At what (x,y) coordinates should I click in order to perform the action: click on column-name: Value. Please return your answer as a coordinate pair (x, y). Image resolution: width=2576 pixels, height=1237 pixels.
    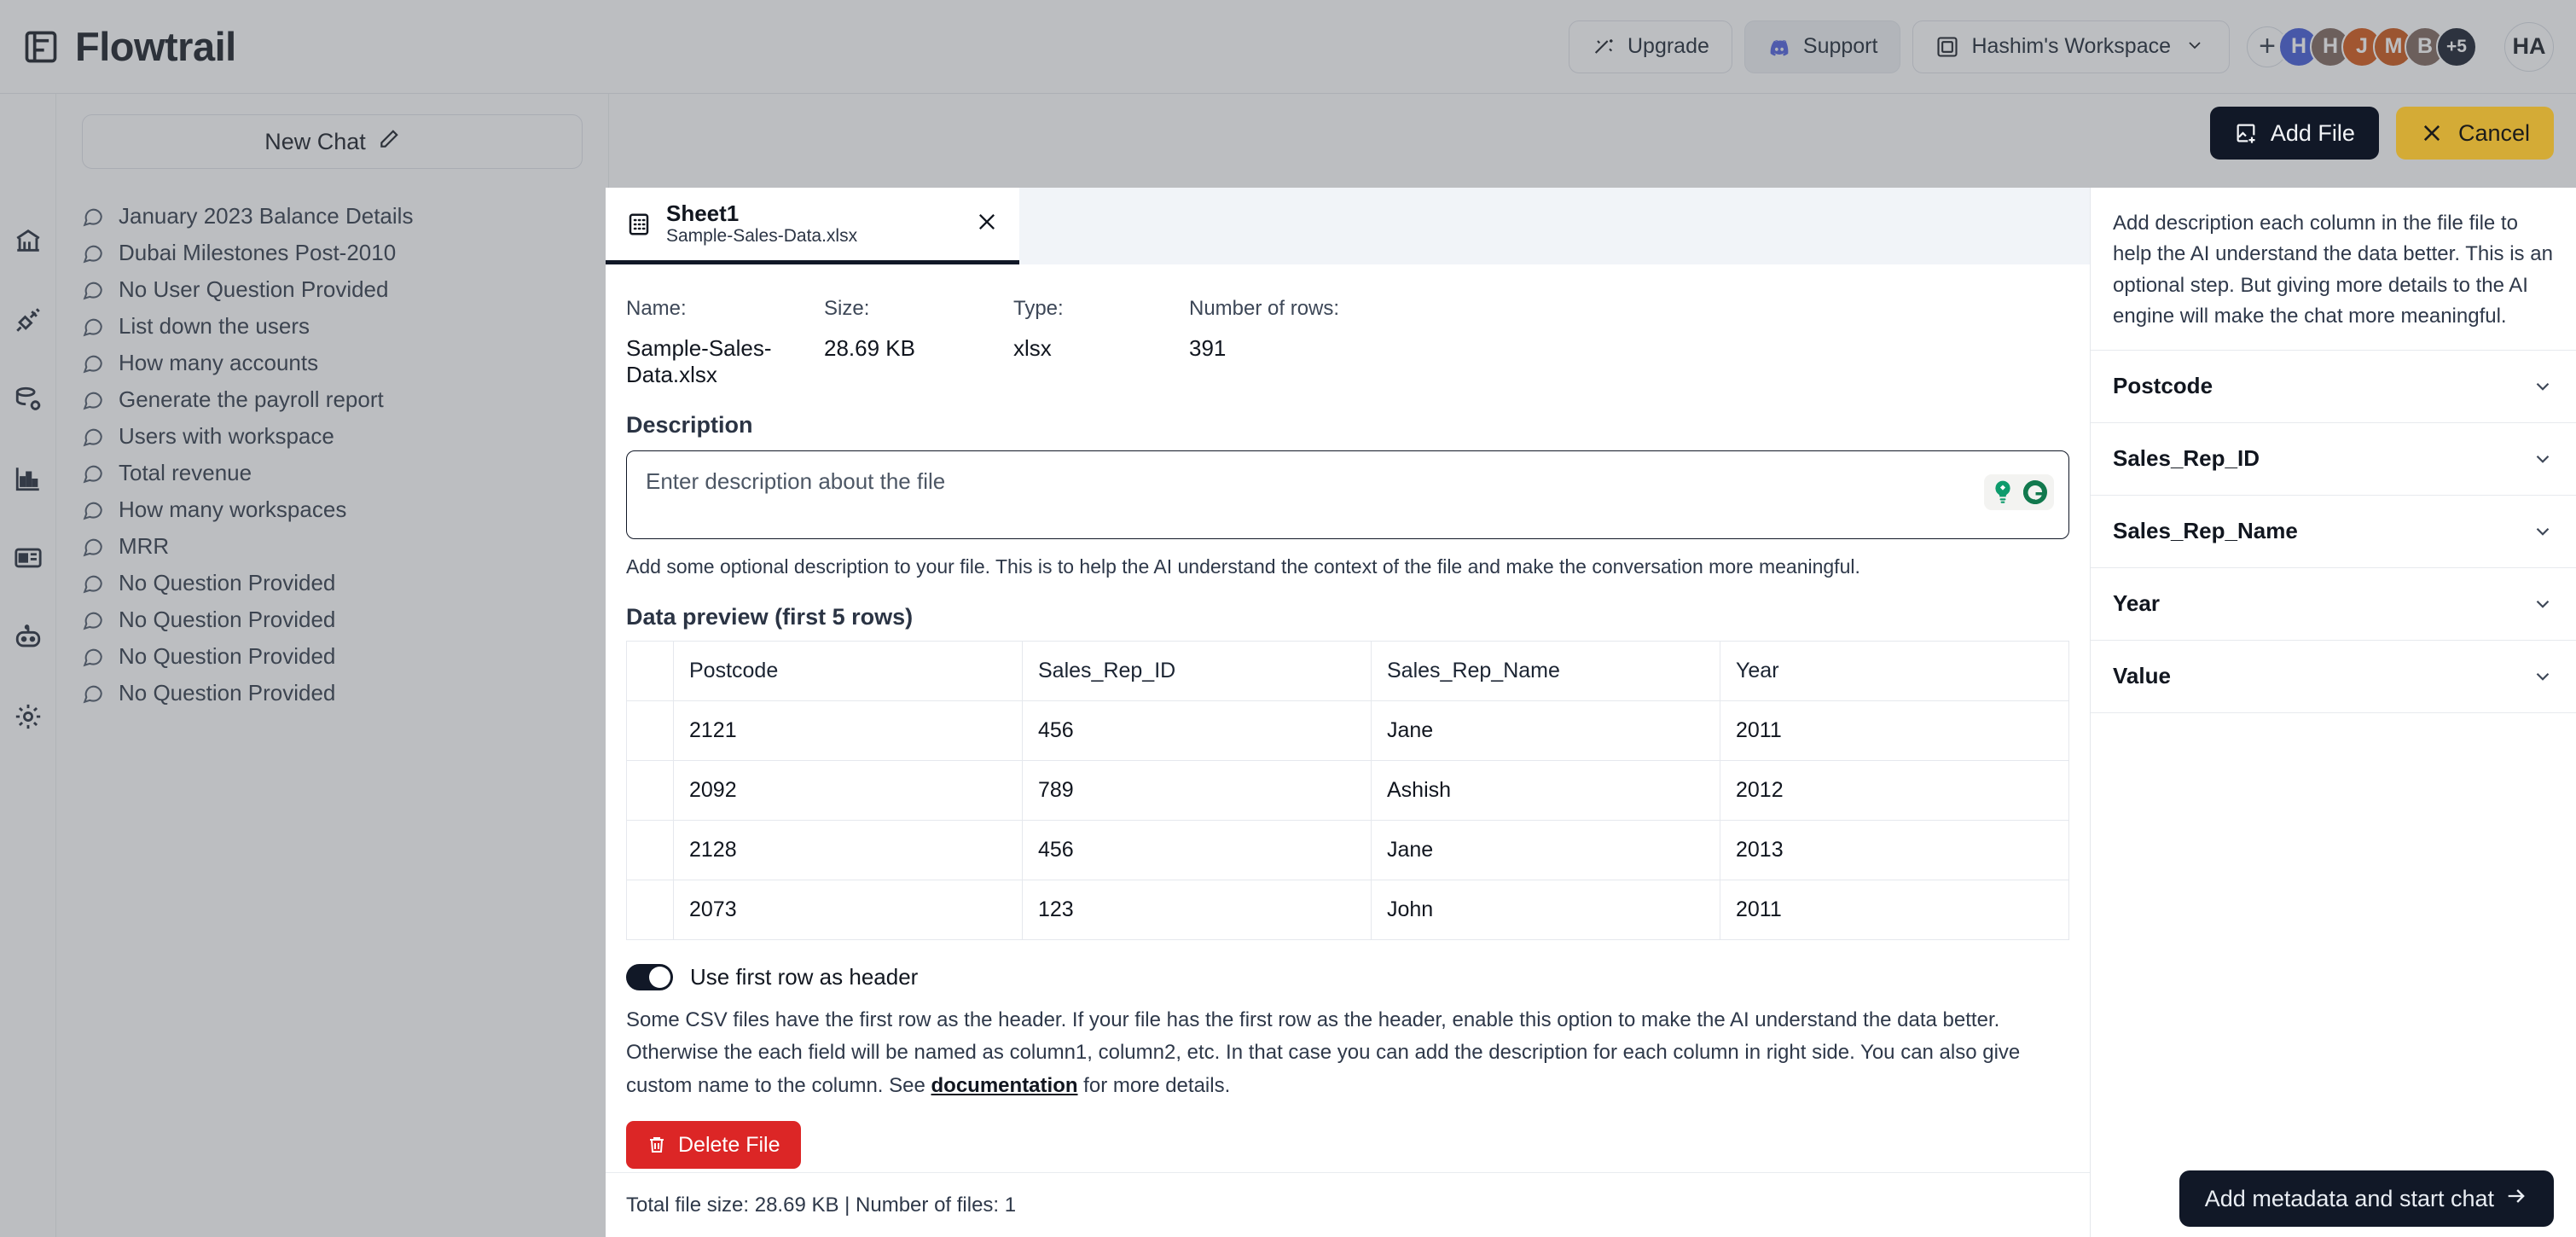
    Looking at the image, I should click on (2142, 676).